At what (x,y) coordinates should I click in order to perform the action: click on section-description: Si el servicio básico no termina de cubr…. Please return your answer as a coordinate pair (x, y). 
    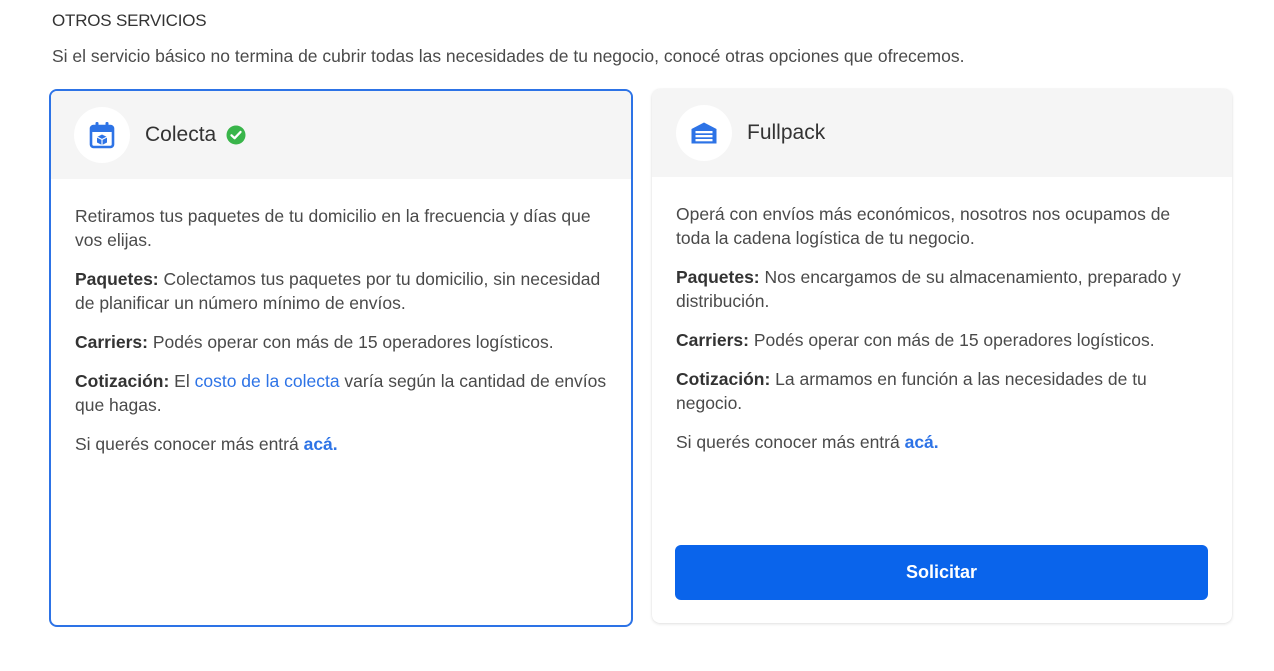
    Looking at the image, I should click on (508, 56).